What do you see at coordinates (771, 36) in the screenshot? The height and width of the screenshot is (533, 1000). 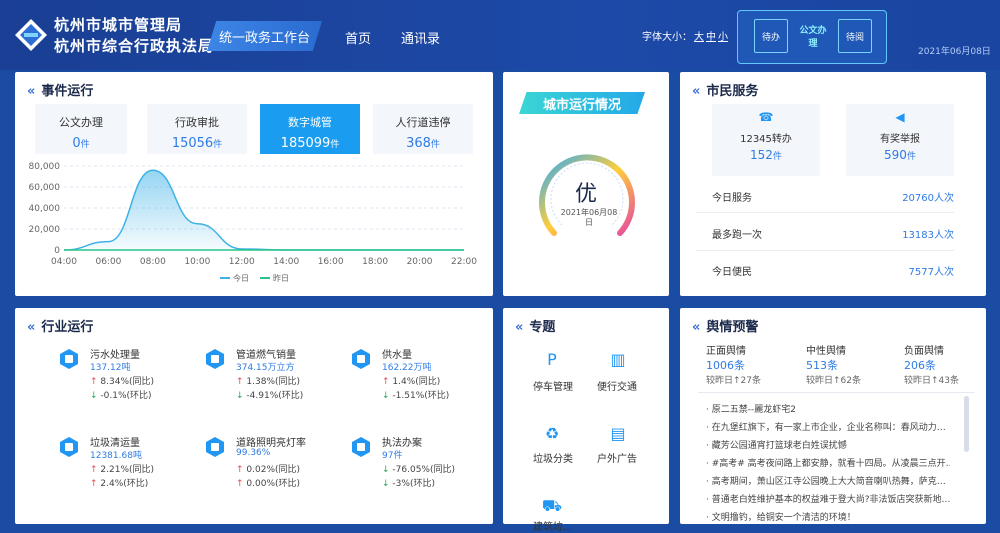 I see `quick-todo-button: 待办` at bounding box center [771, 36].